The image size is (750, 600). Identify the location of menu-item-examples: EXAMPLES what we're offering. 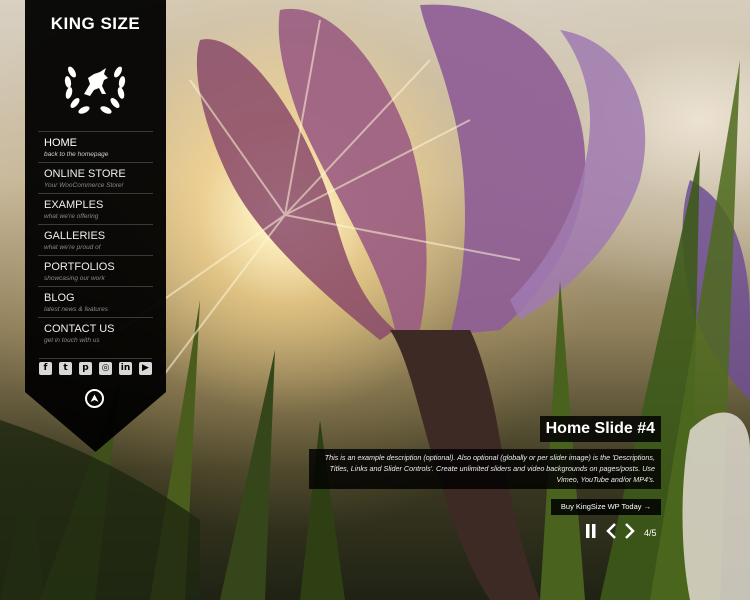
(95, 208).